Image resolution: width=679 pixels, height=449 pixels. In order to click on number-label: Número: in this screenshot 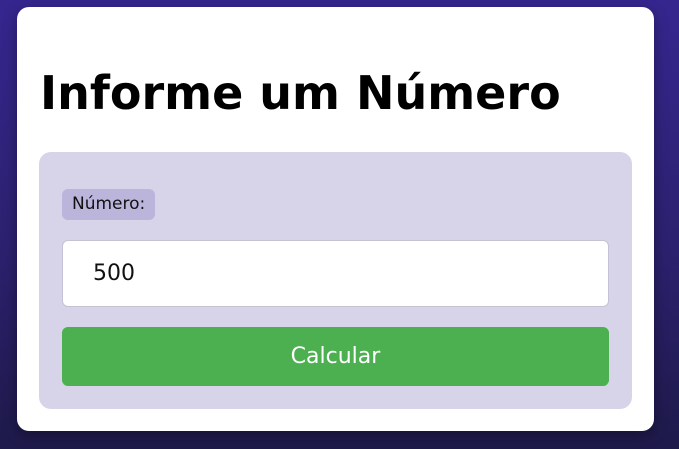, I will do `click(109, 204)`.